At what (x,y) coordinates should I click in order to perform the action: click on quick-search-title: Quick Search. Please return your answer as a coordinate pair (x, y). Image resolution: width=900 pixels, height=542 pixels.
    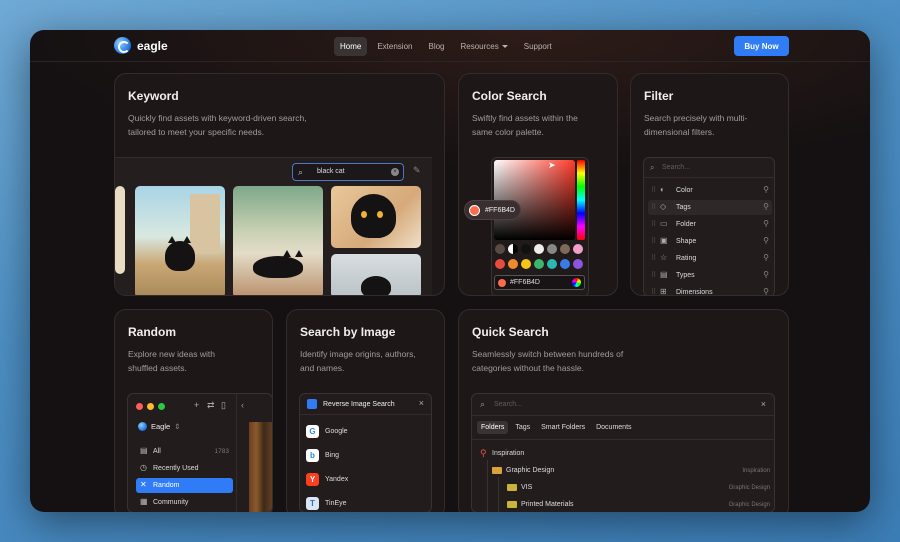
    Looking at the image, I should click on (510, 332).